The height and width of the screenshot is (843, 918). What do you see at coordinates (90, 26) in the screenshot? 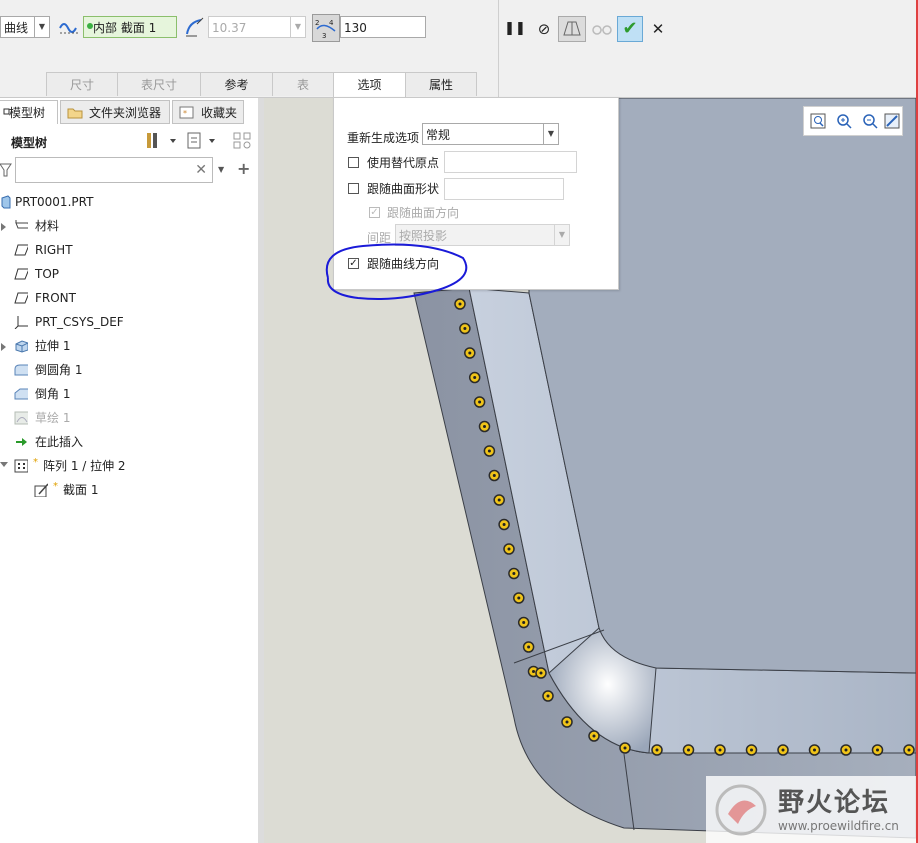
I see `active-dot-icon` at bounding box center [90, 26].